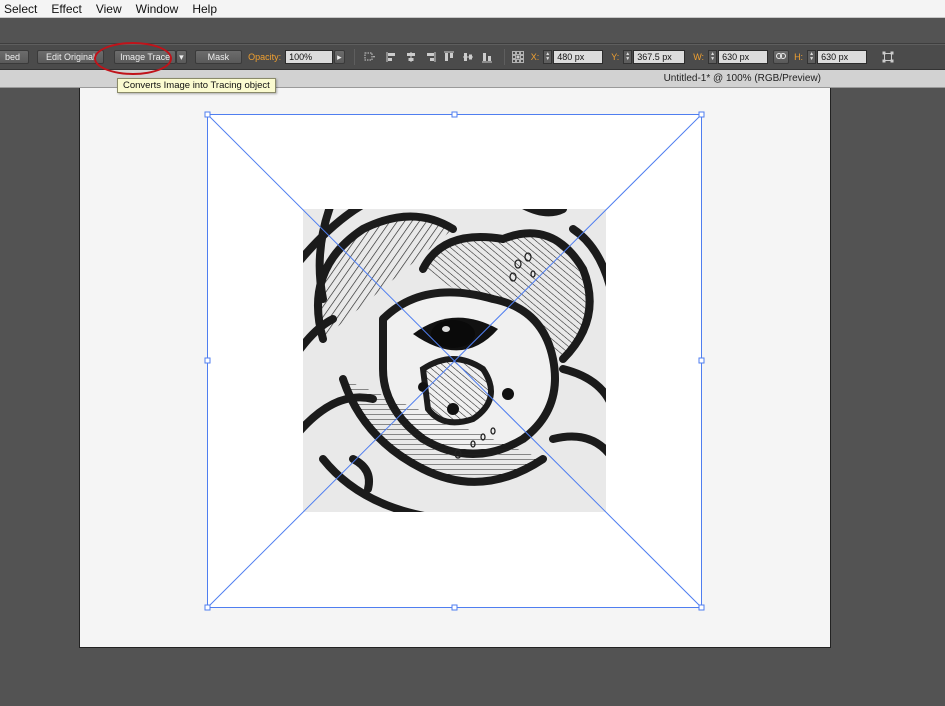 The width and height of the screenshot is (945, 706). Describe the element at coordinates (518, 57) in the screenshot. I see `reference-point-icon` at that location.